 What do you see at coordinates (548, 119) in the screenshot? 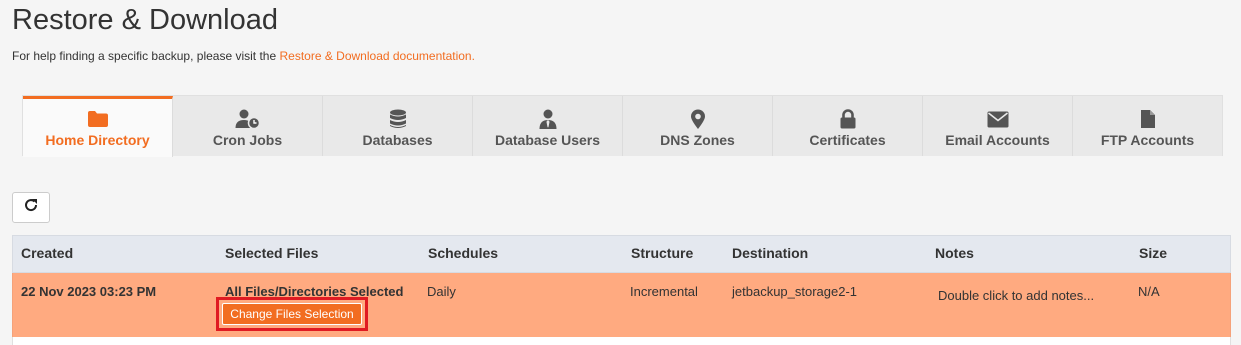
I see `user-tie-icon` at bounding box center [548, 119].